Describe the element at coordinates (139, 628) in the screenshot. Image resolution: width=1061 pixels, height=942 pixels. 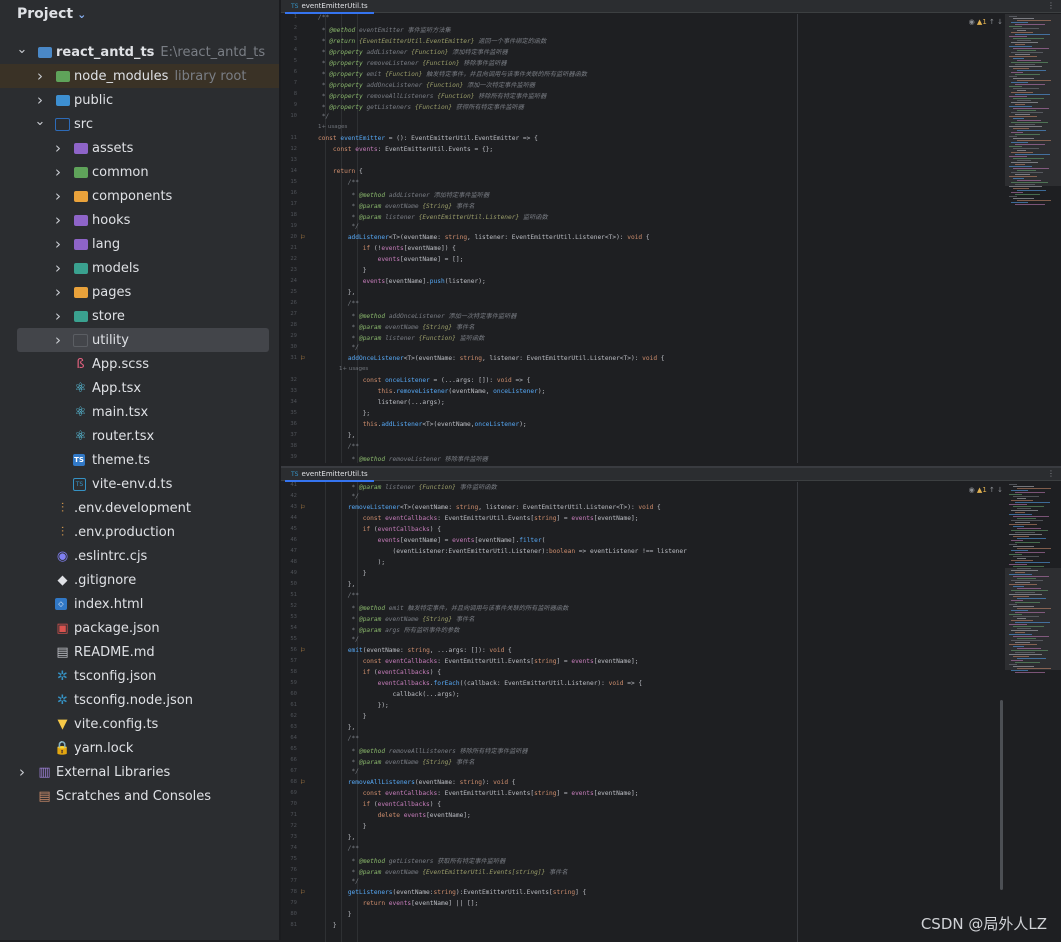
I see `tree-item: ▣ package.json` at that location.